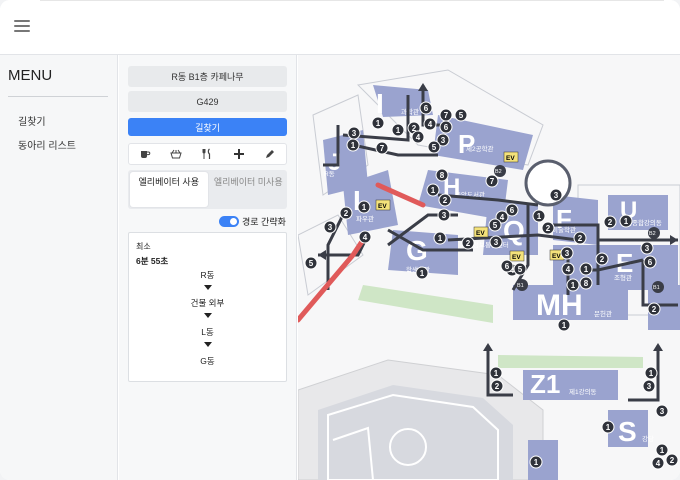 The height and width of the screenshot is (480, 680). What do you see at coordinates (145, 154) in the screenshot?
I see `cafe-icon` at bounding box center [145, 154].